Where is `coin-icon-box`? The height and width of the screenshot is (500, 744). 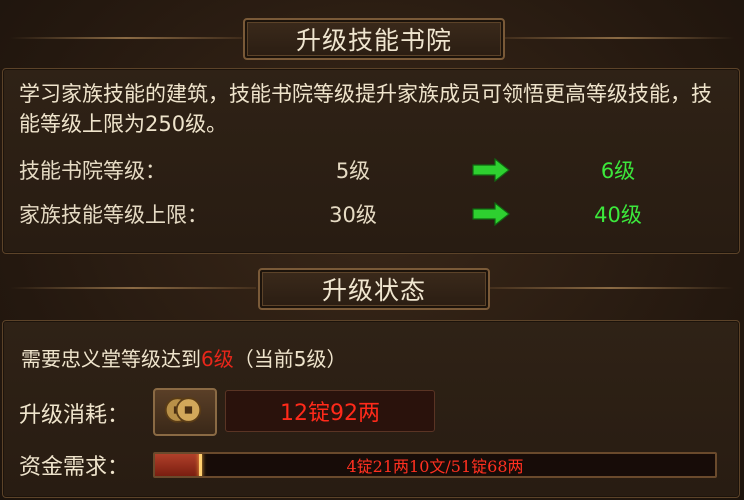
coin-icon-box is located at coordinates (185, 412).